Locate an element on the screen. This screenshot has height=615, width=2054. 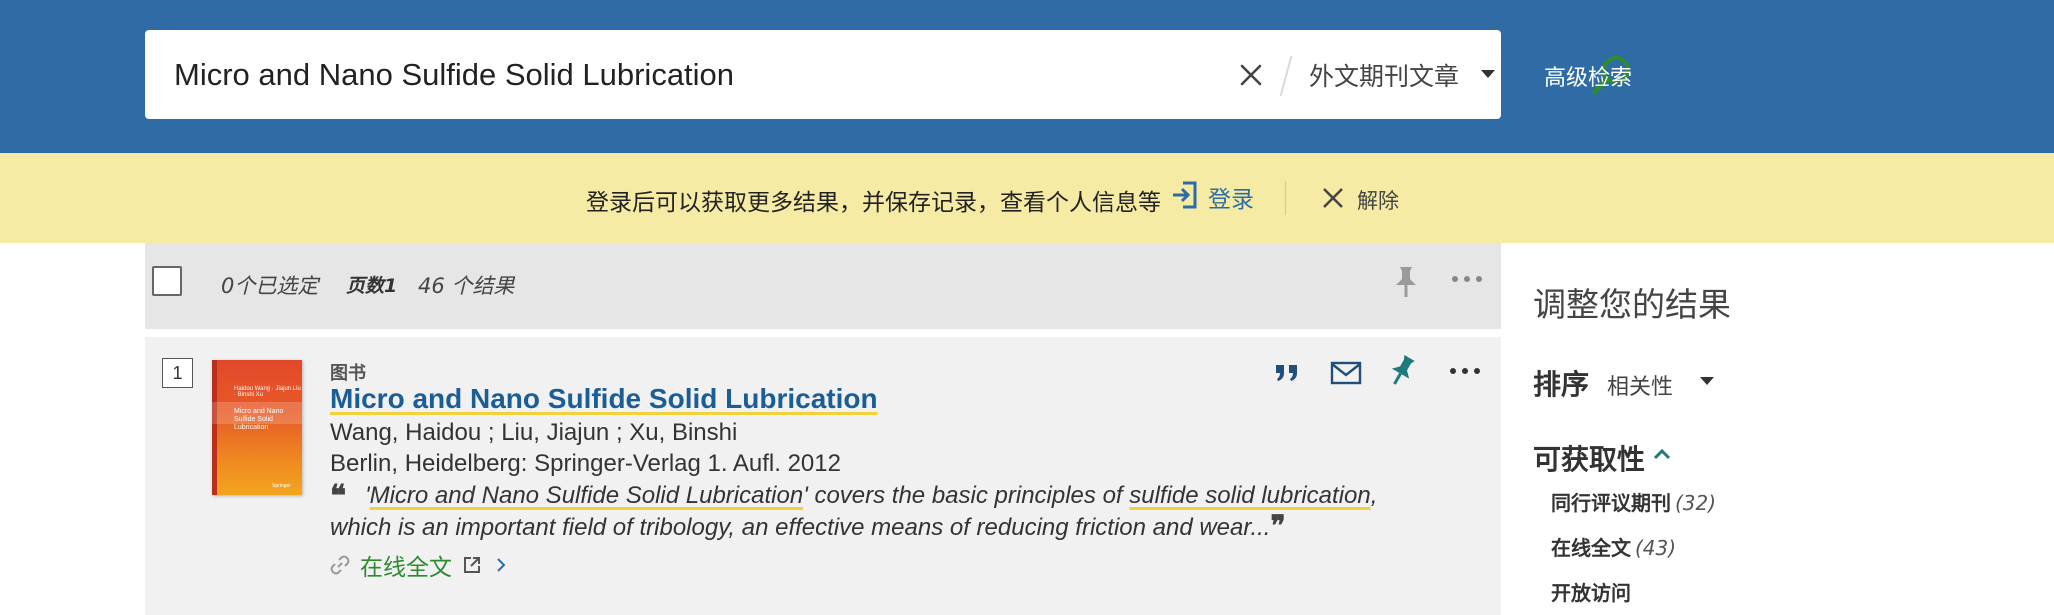
availability-facet-header: 可获取性 is located at coordinates (1589, 458).